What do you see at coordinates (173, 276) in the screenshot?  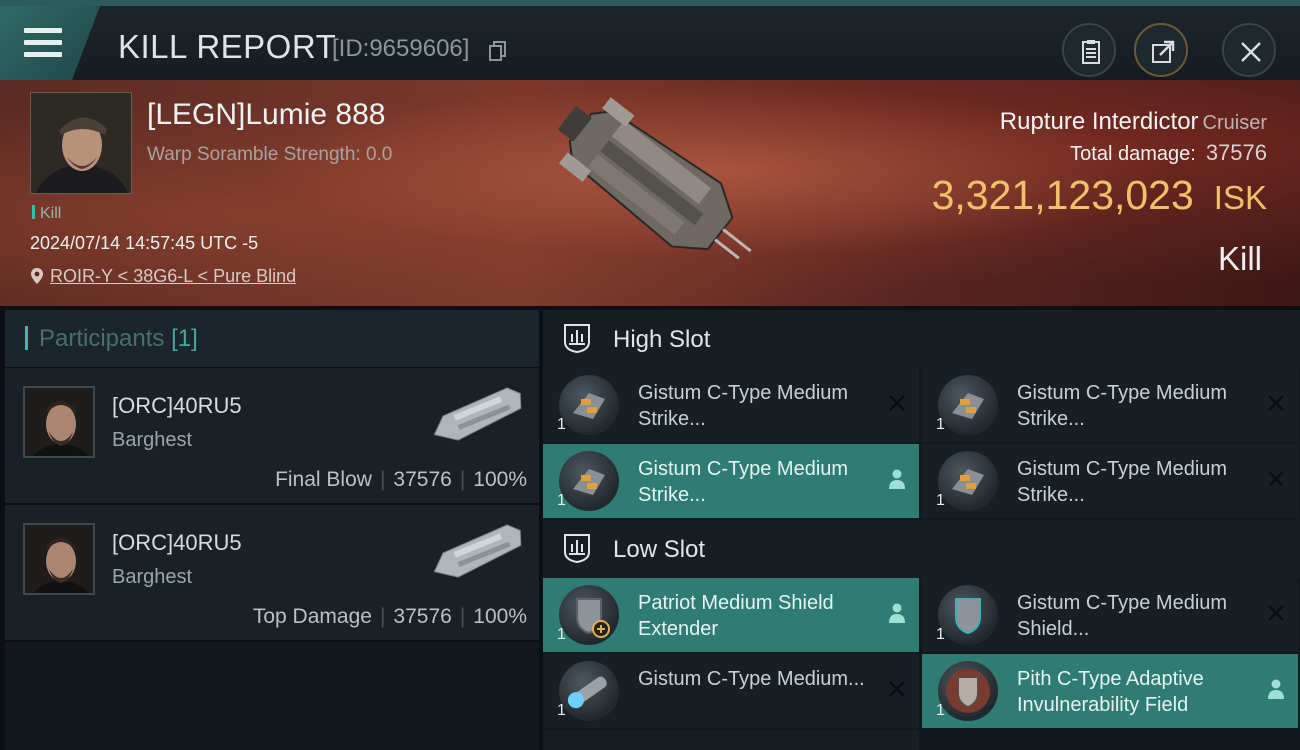 I see `location-link: ROIR-Y < 38G6-L < Pure Blind` at bounding box center [173, 276].